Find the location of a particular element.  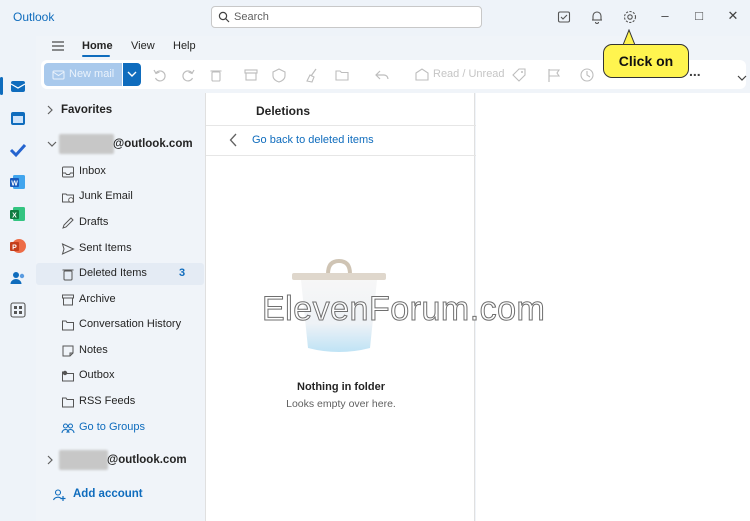

read-unread-label: Read / Unread is located at coordinates (469, 74).